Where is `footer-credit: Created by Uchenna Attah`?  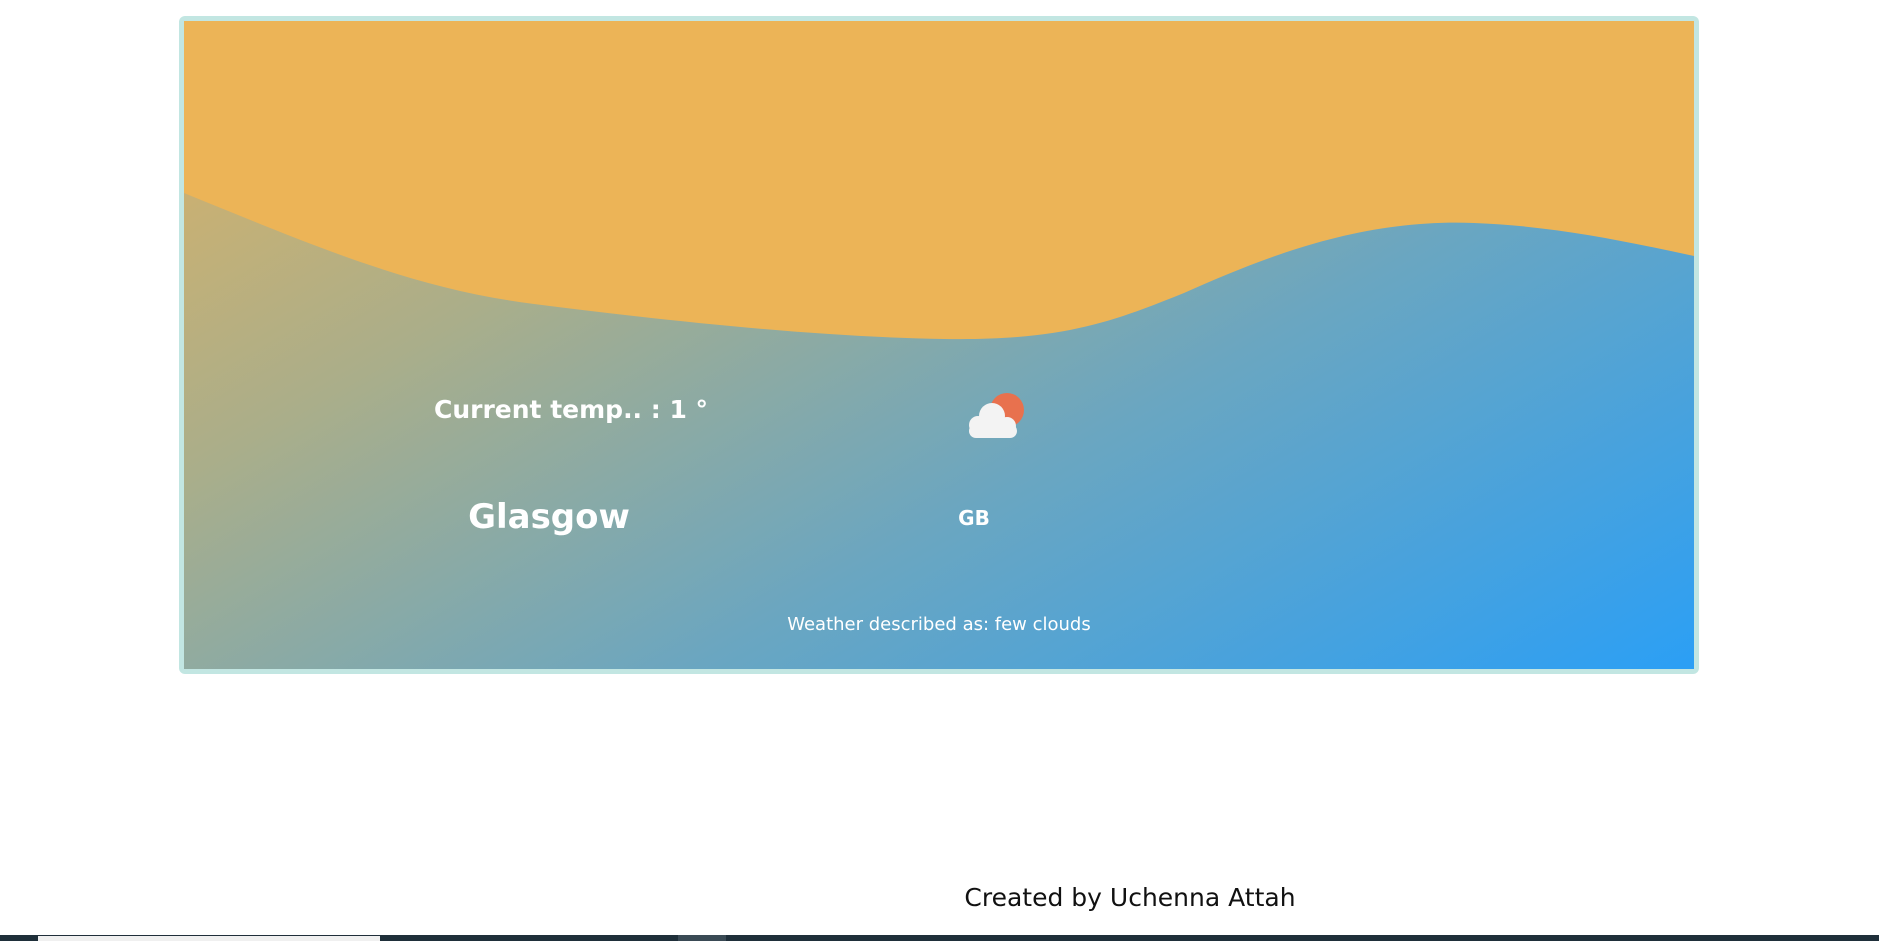
footer-credit: Created by Uchenna Attah is located at coordinates (1130, 897).